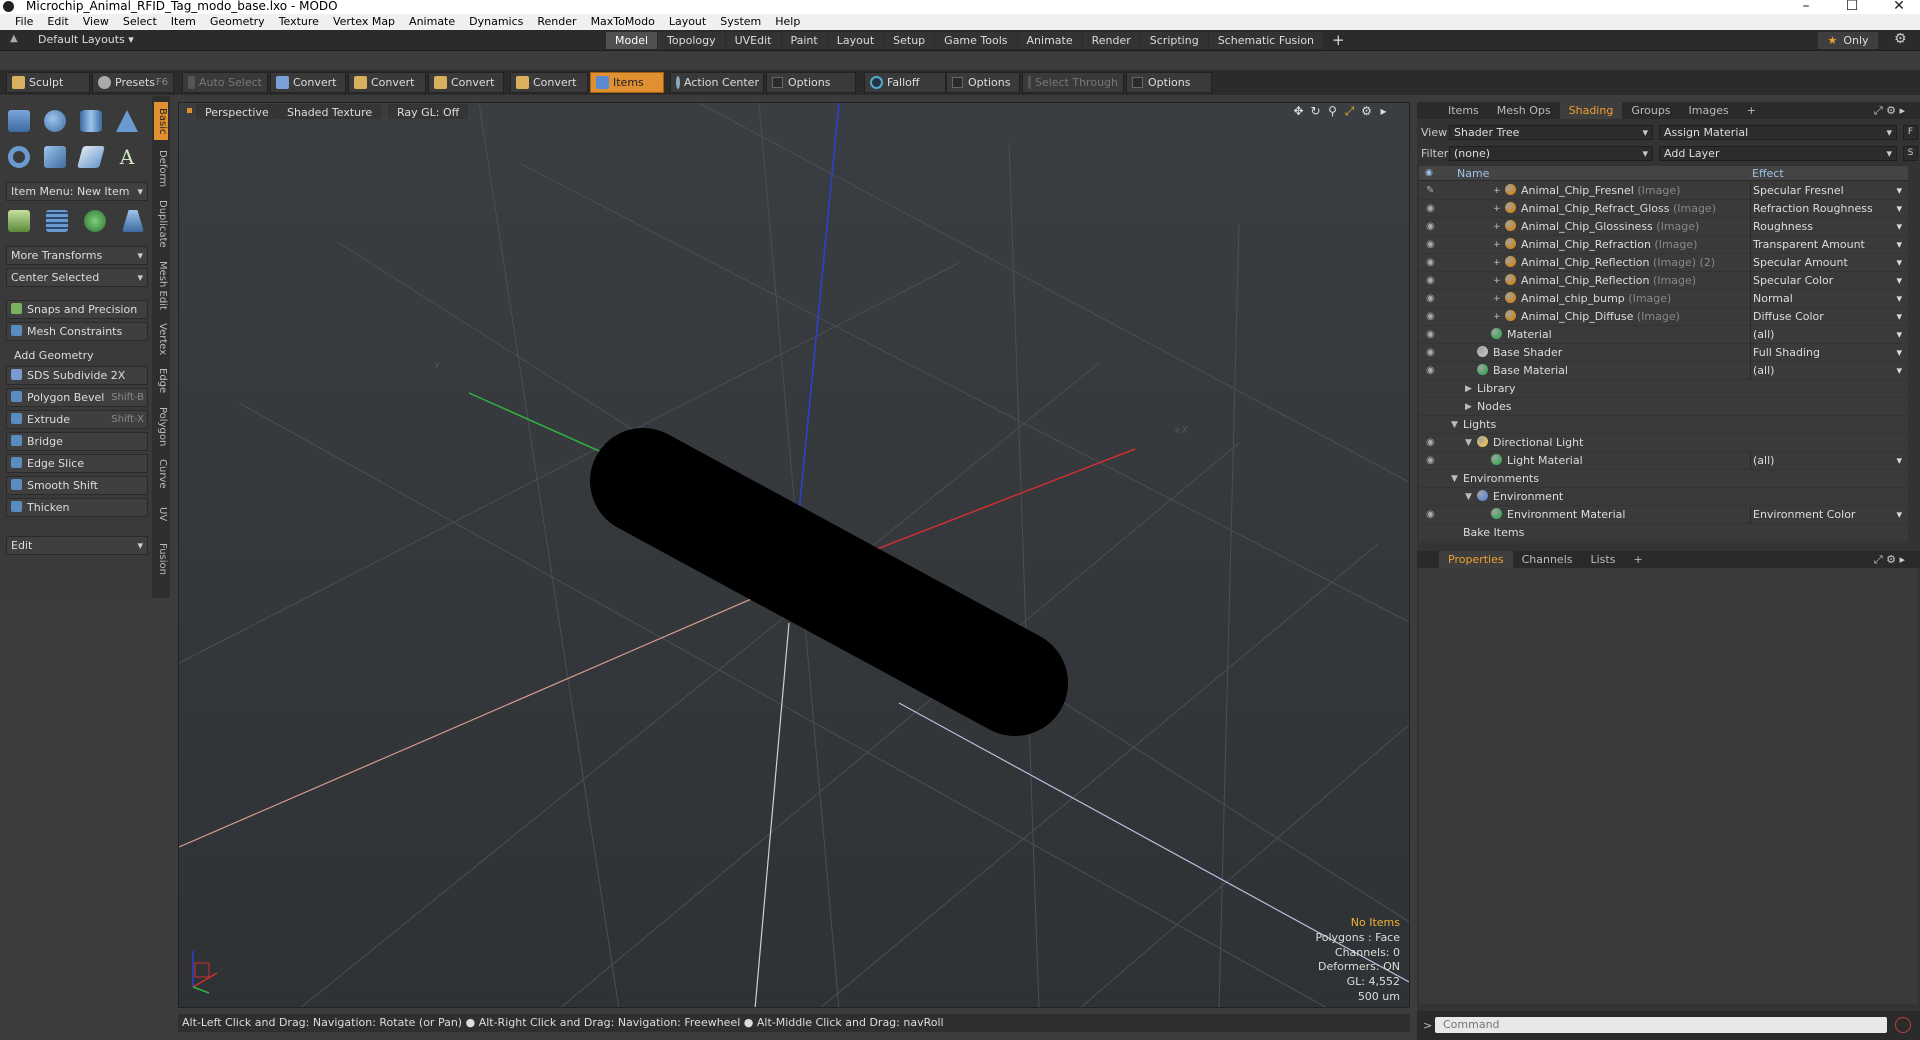 This screenshot has height=1040, width=1920. Describe the element at coordinates (1663, 425) in the screenshot. I see `tree-row: ▼ Lights` at that location.